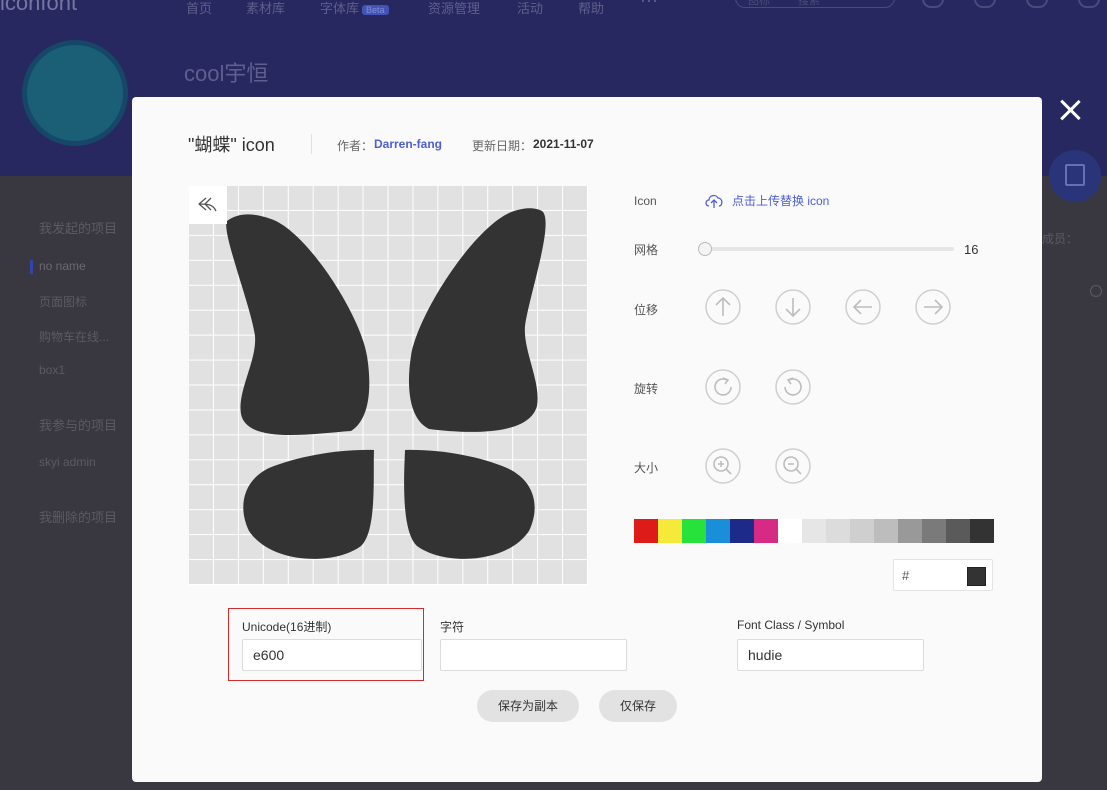 The width and height of the screenshot is (1107, 790). What do you see at coordinates (723, 387) in the screenshot?
I see `rotate-clockwise-button` at bounding box center [723, 387].